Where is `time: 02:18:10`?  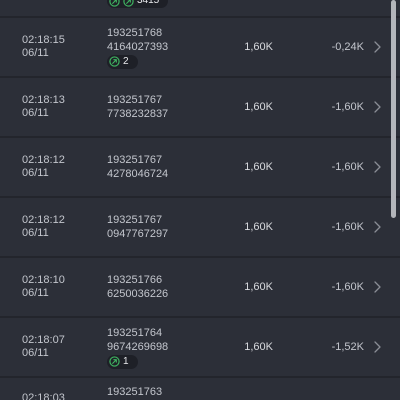
time: 02:18:10 is located at coordinates (43, 280).